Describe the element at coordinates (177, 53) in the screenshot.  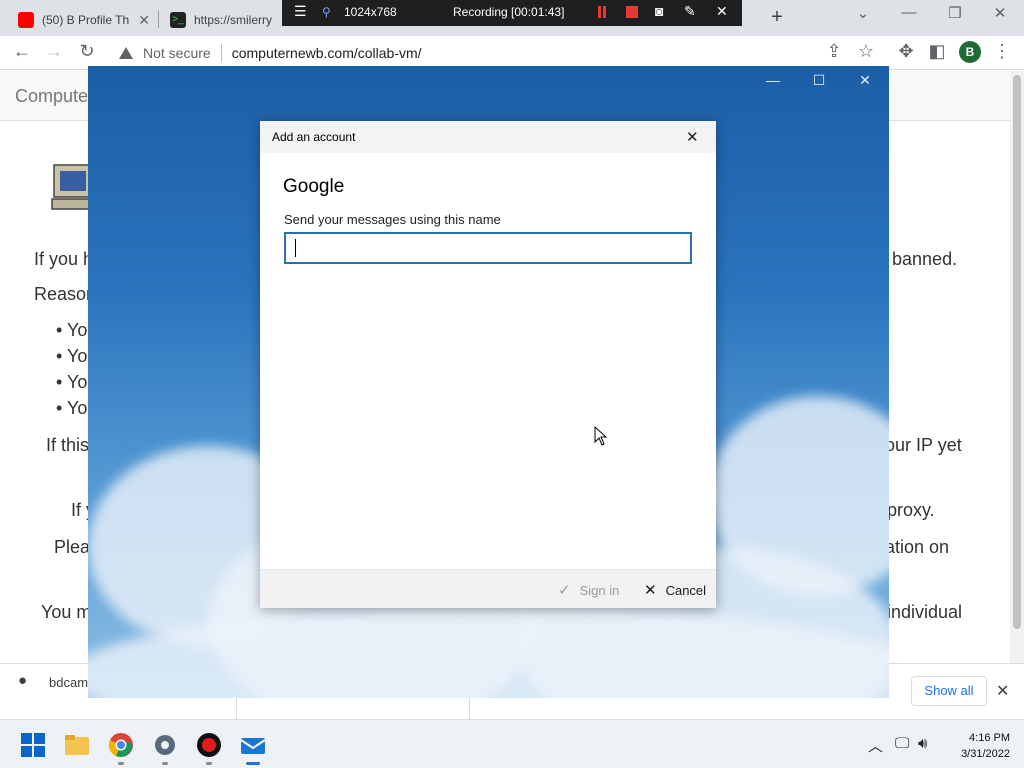
I see `security-label: Not secure` at that location.